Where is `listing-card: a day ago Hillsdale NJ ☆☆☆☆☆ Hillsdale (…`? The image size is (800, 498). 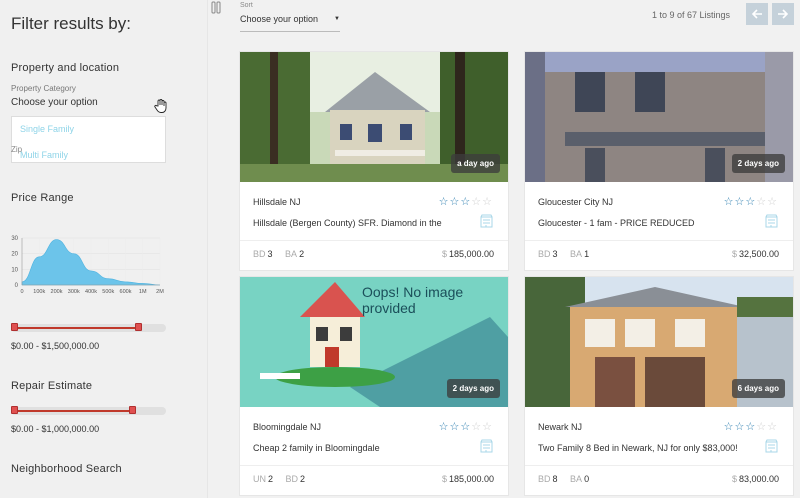 listing-card: a day ago Hillsdale NJ ☆☆☆☆☆ Hillsdale (… is located at coordinates (374, 161).